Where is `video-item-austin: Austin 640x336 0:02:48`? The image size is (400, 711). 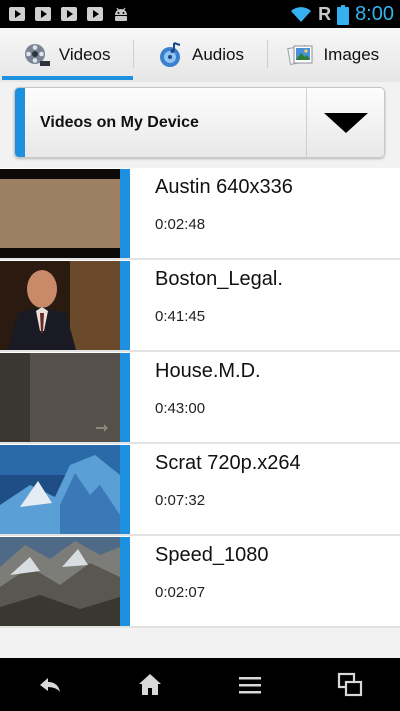 video-item-austin: Austin 640x336 0:02:48 is located at coordinates (200, 214).